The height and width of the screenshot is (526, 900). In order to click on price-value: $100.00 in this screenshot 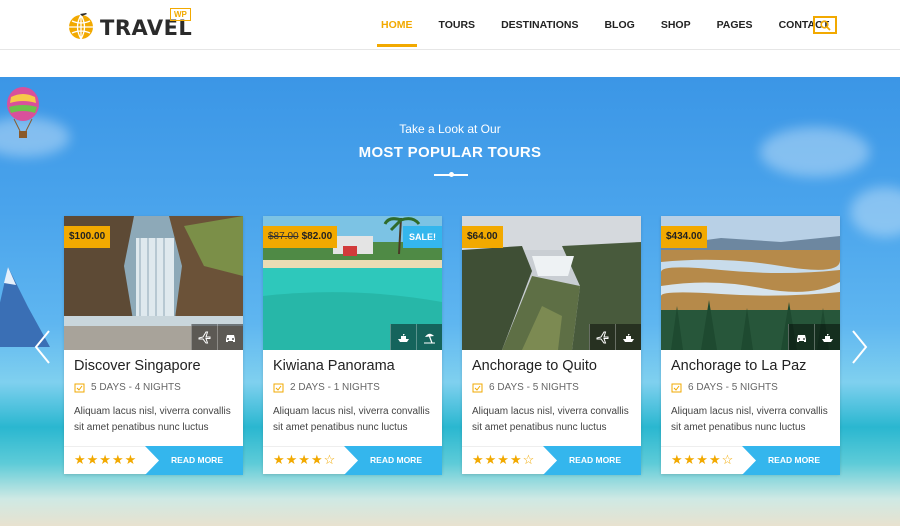, I will do `click(87, 236)`.